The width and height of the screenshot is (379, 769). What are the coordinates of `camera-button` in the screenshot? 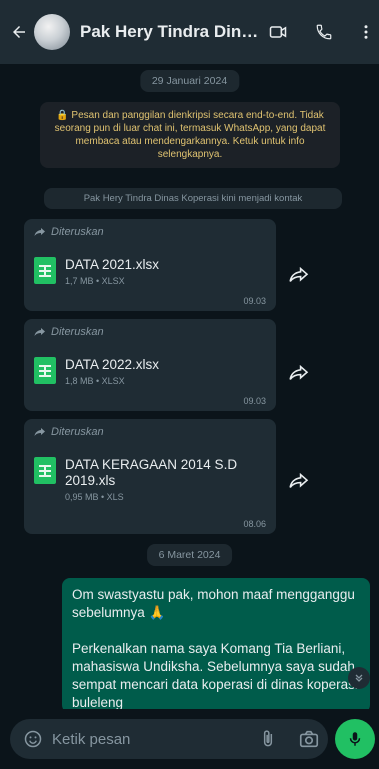 It's located at (309, 741).